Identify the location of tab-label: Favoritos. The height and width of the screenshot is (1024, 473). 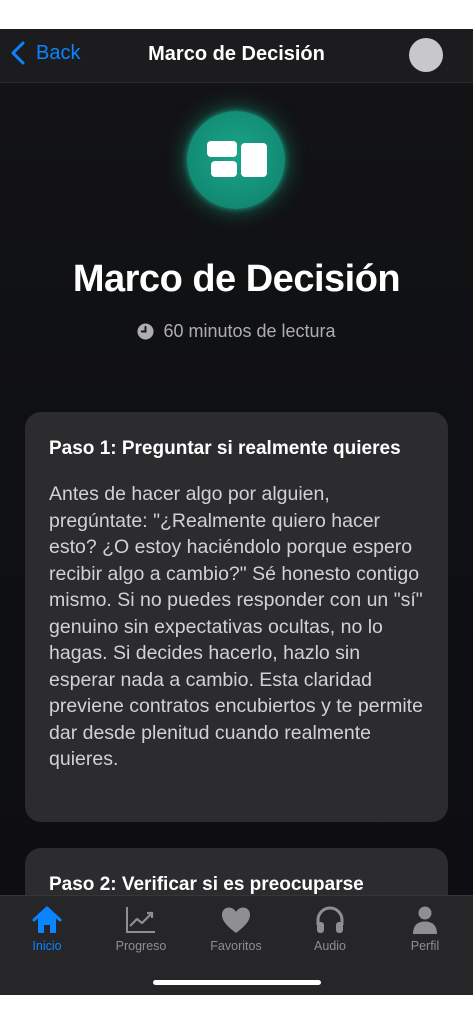
(236, 946).